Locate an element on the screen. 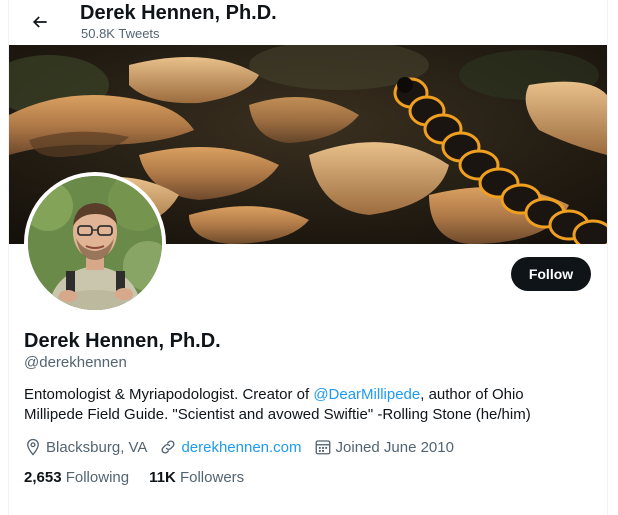 The image size is (618, 515). follow-button: Follow is located at coordinates (551, 274).